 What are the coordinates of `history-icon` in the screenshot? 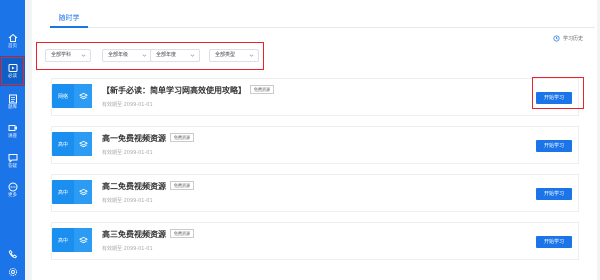 It's located at (556, 38).